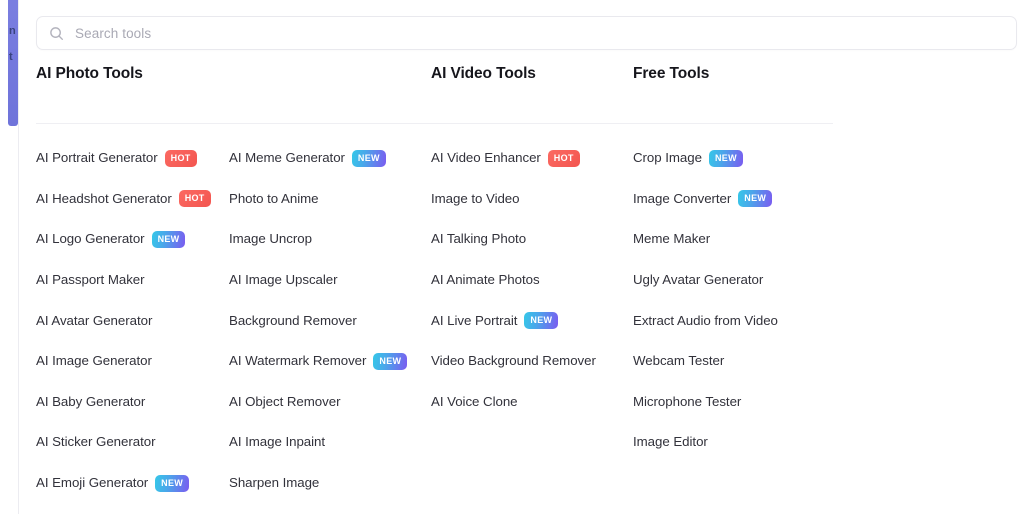  What do you see at coordinates (293, 320) in the screenshot?
I see `tool-label: Background Remover` at bounding box center [293, 320].